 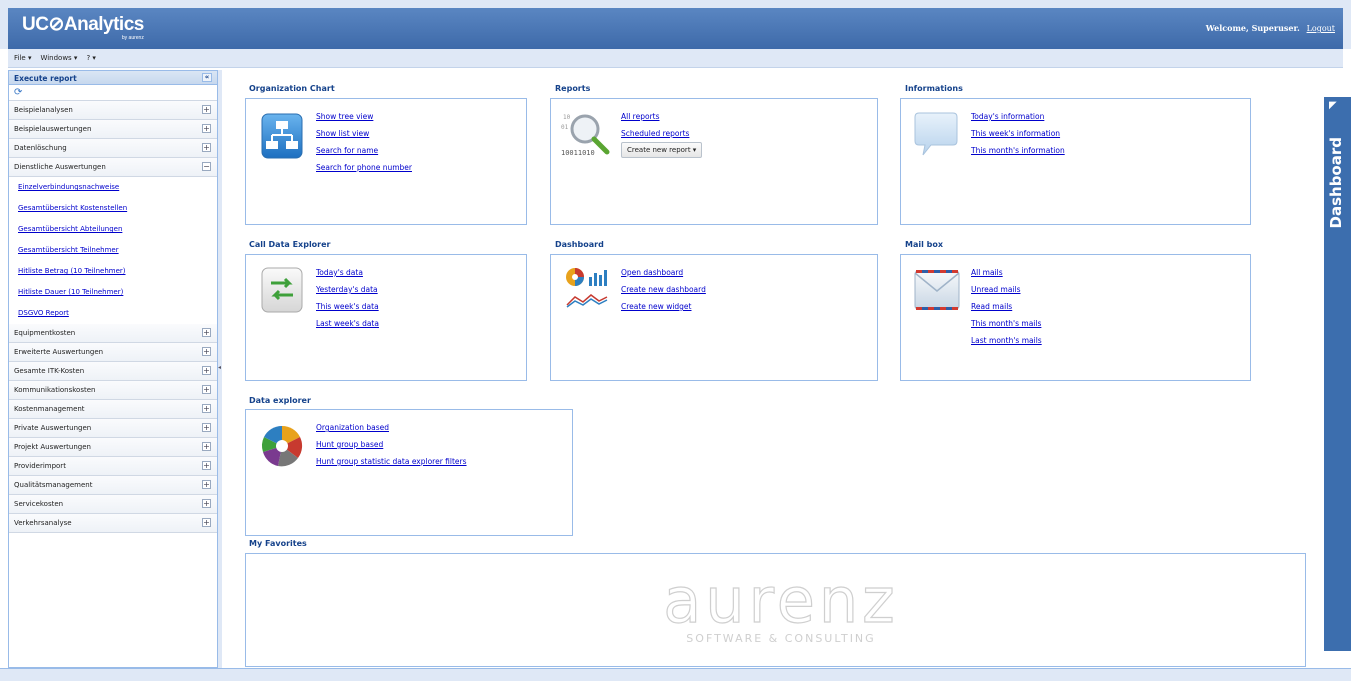 What do you see at coordinates (83, 24) in the screenshot?
I see `logo-text: UC⊘Analytics` at bounding box center [83, 24].